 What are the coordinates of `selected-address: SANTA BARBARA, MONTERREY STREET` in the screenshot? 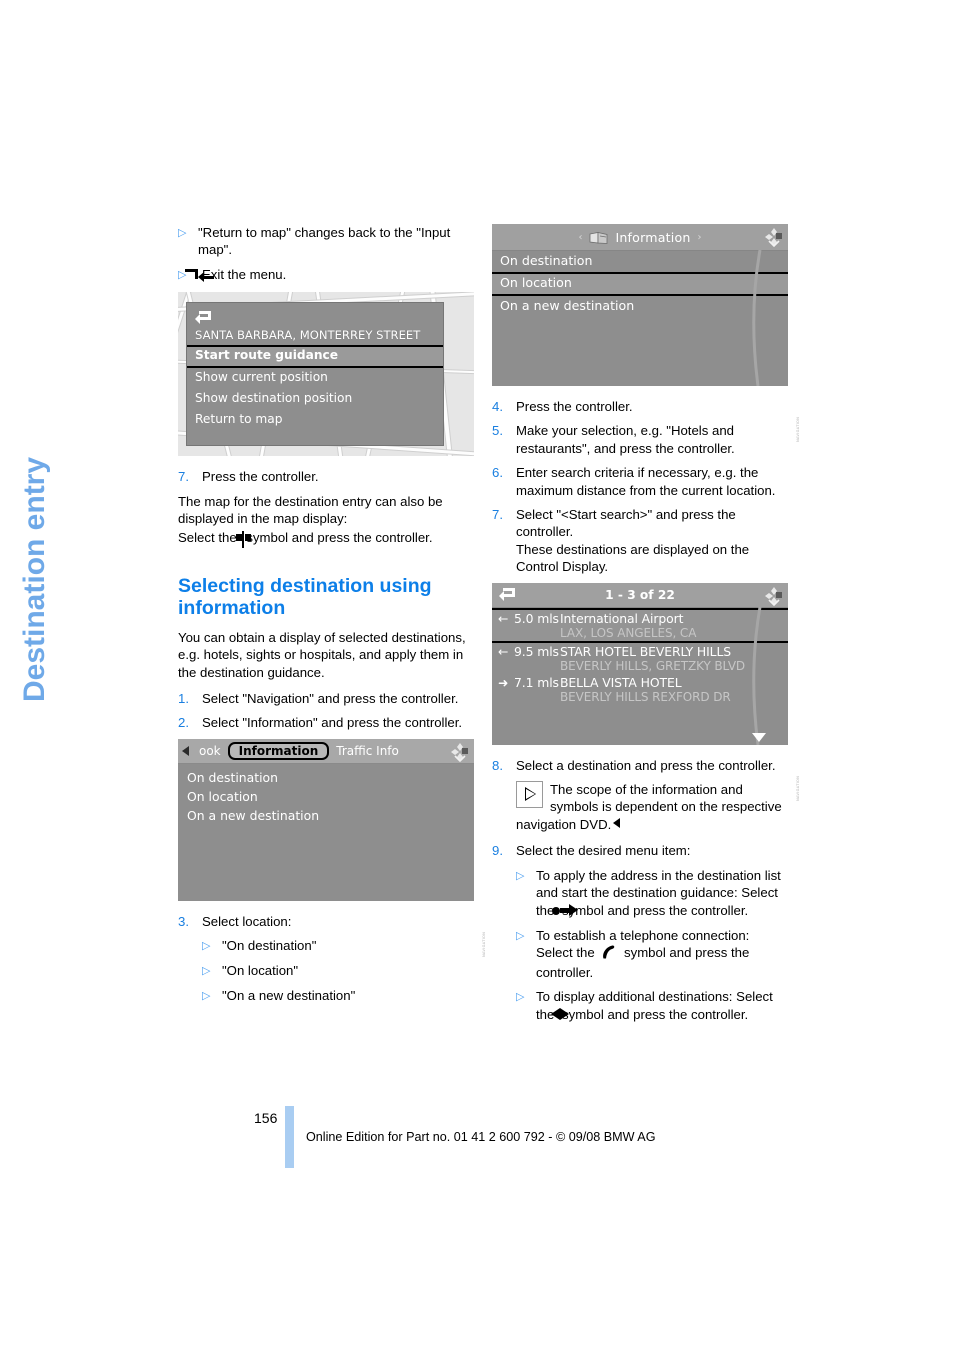 It's located at (308, 335).